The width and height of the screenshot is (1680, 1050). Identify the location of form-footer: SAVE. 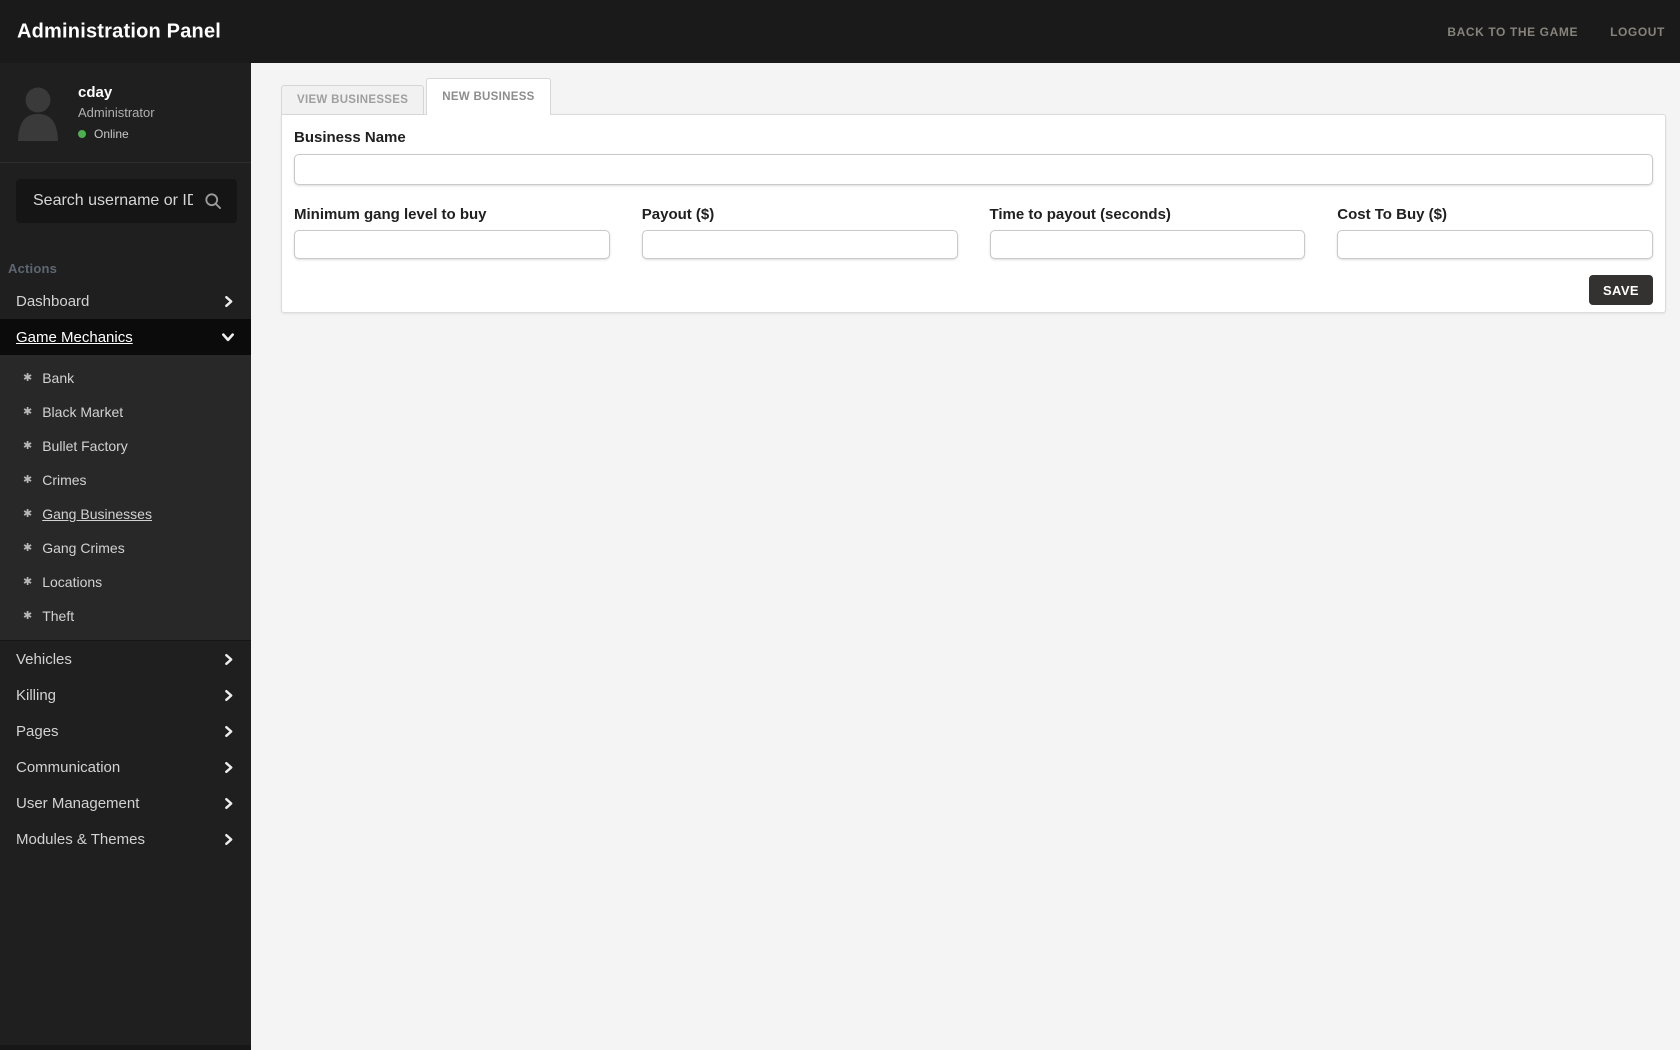
(973, 290).